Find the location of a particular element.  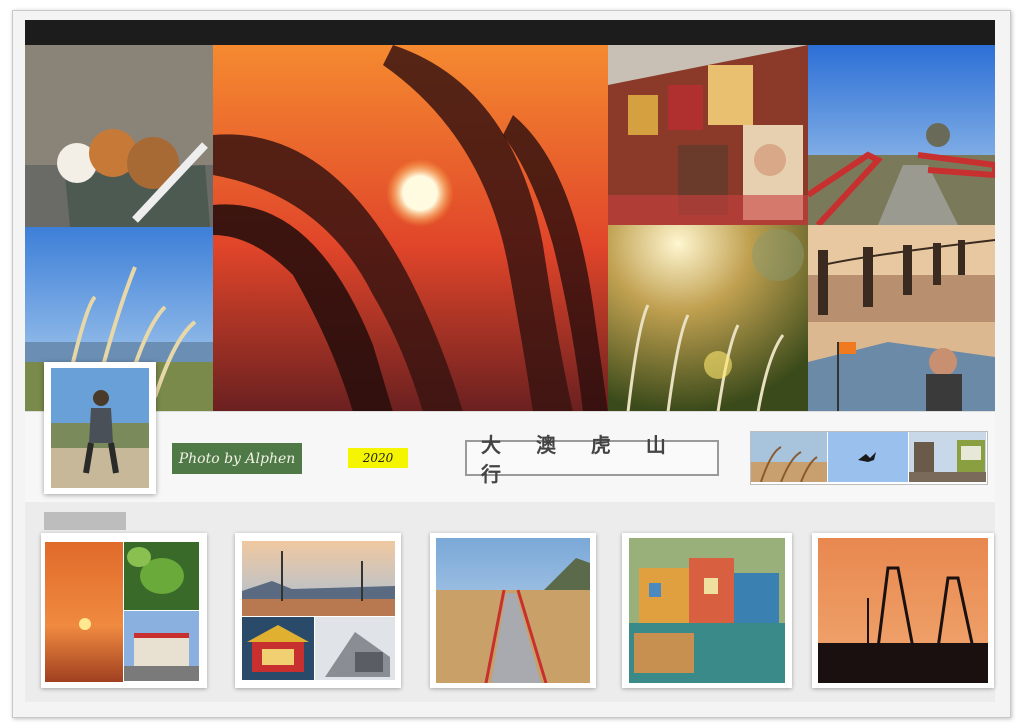

bottom-card-pier-collage is located at coordinates (318, 610).